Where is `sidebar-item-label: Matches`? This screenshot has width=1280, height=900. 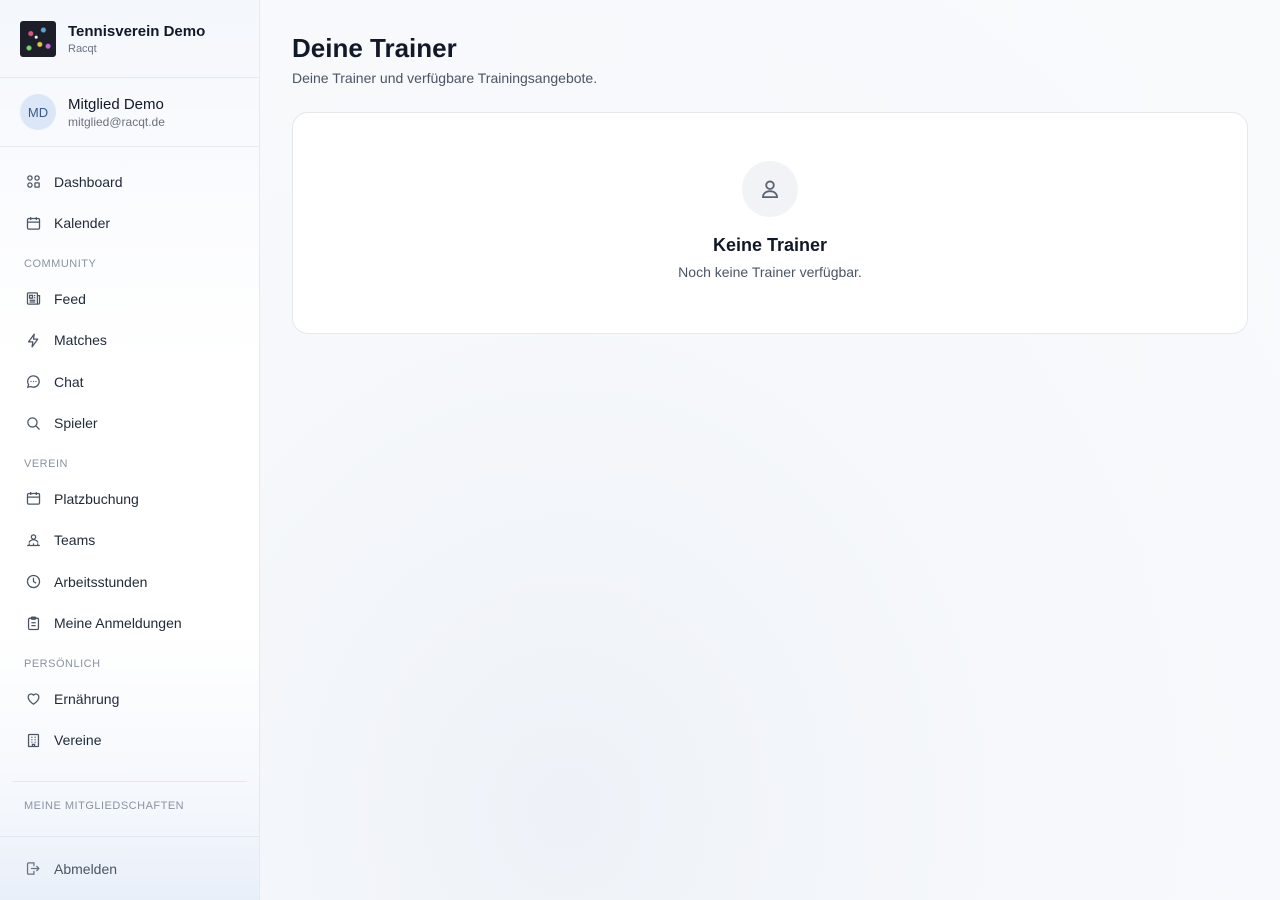
sidebar-item-label: Matches is located at coordinates (80, 340).